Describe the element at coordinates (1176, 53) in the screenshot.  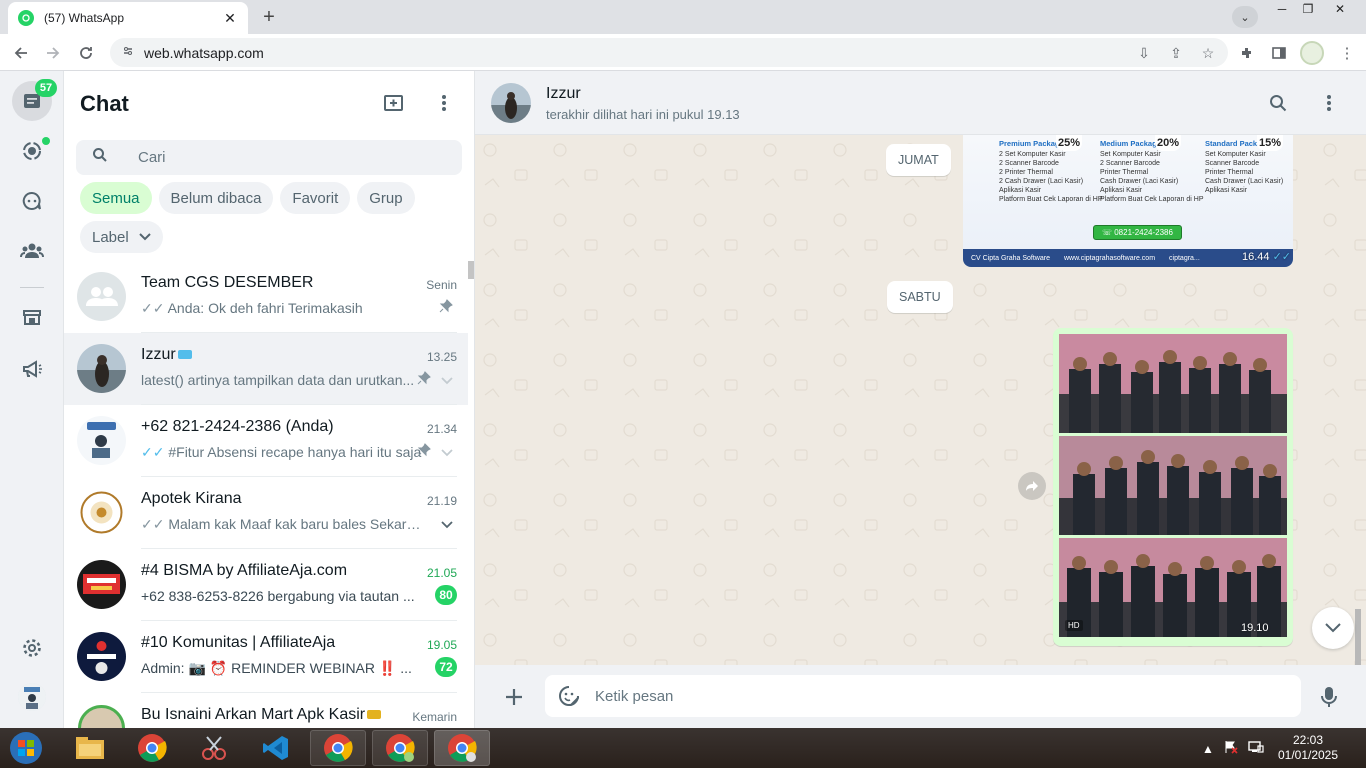
I see `share-icon: ⇪` at that location.